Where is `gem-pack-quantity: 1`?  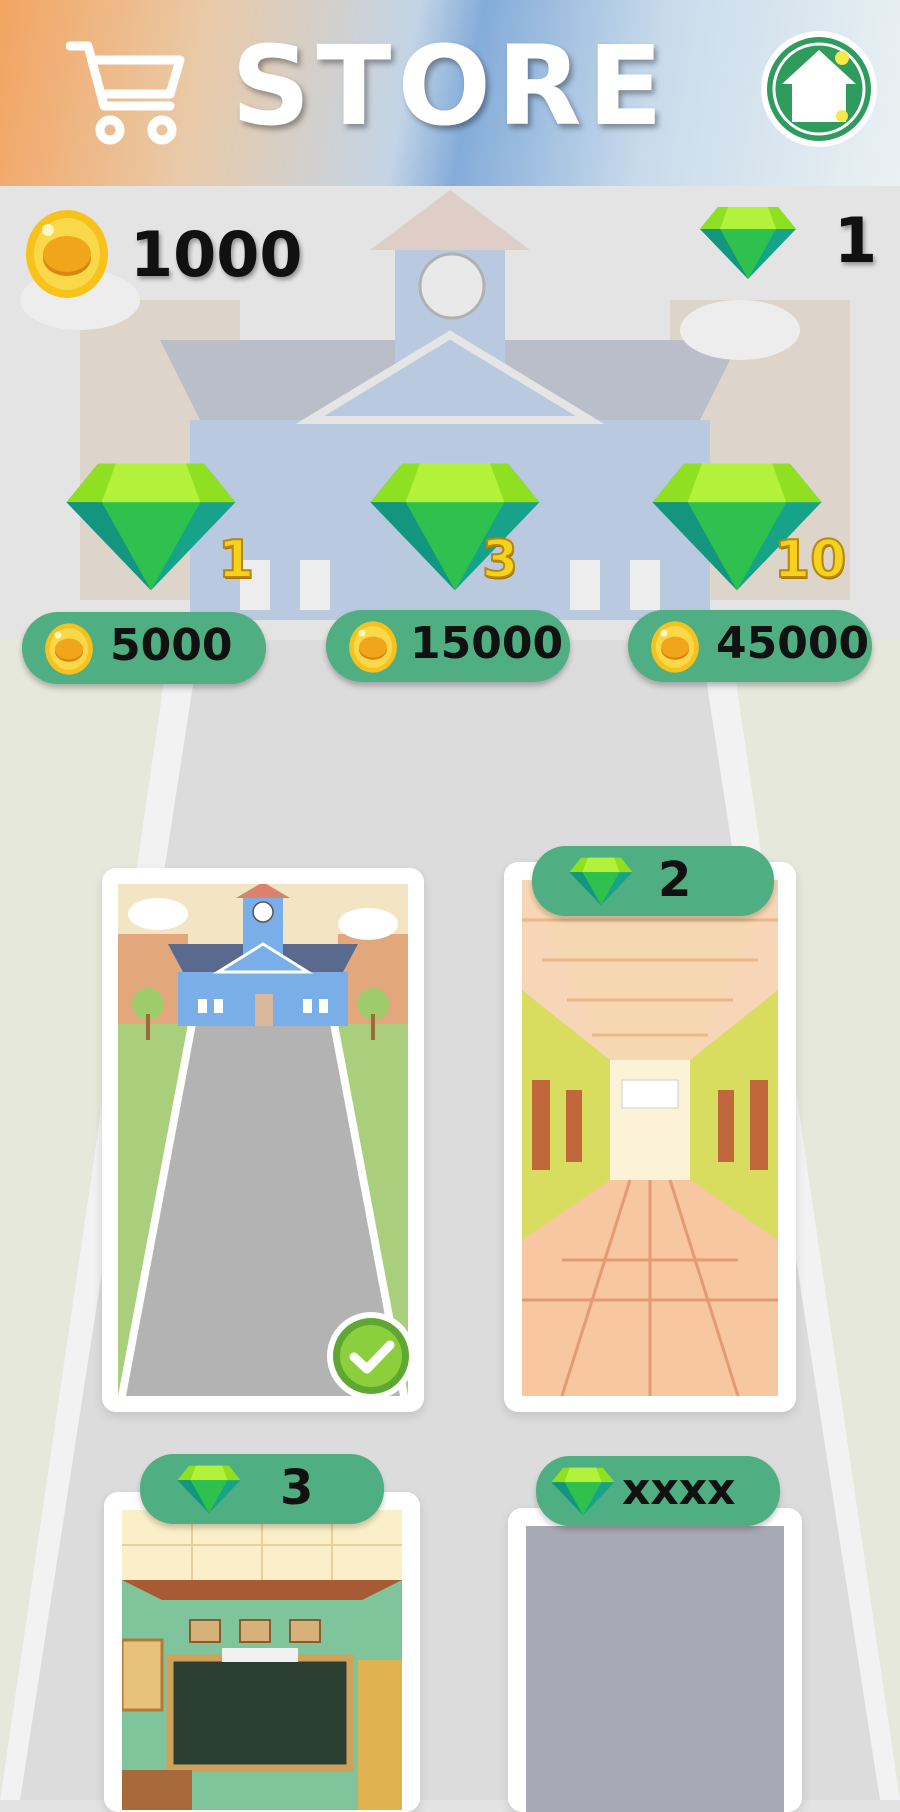 gem-pack-quantity: 1 is located at coordinates (236, 560).